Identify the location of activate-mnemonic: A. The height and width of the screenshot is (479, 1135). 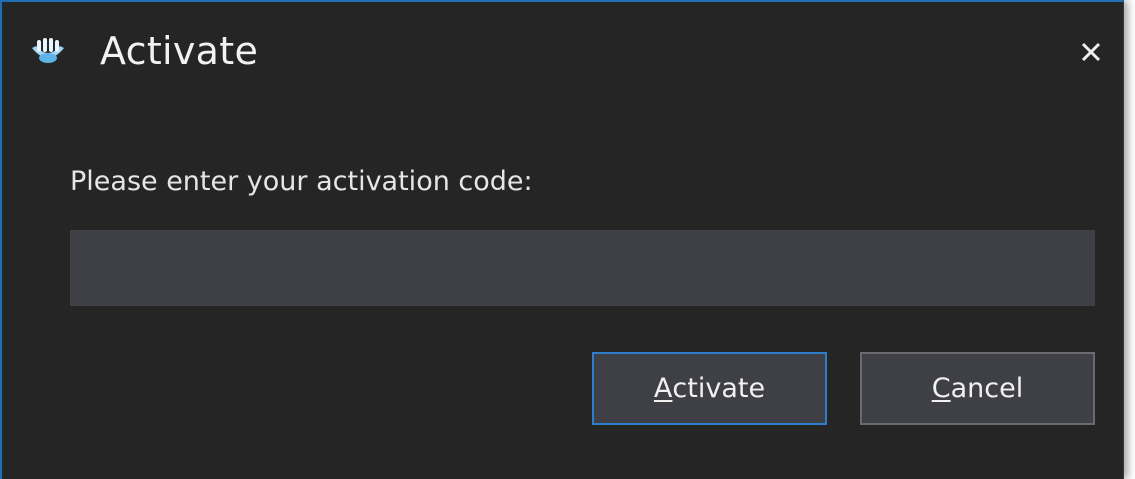
(663, 388).